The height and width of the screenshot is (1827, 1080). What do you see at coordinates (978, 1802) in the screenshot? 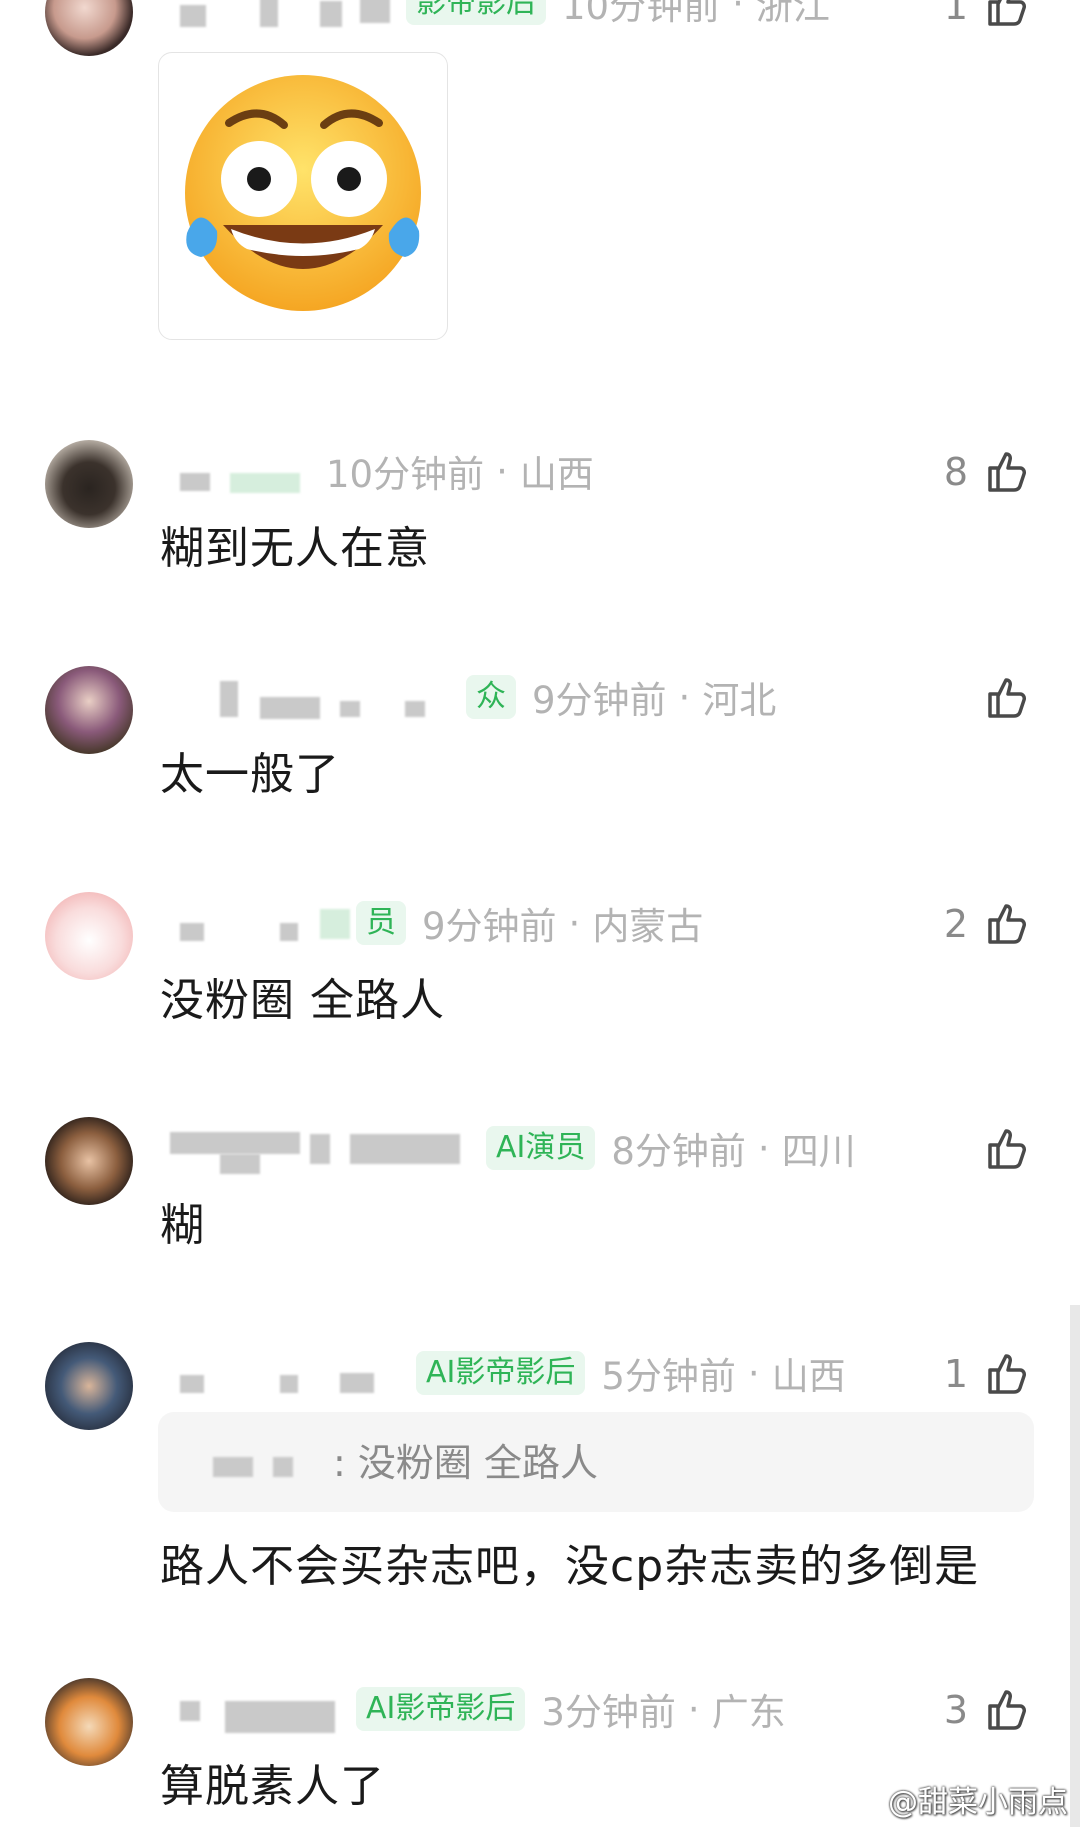
I see `watermark-text: @甜菜小雨点` at bounding box center [978, 1802].